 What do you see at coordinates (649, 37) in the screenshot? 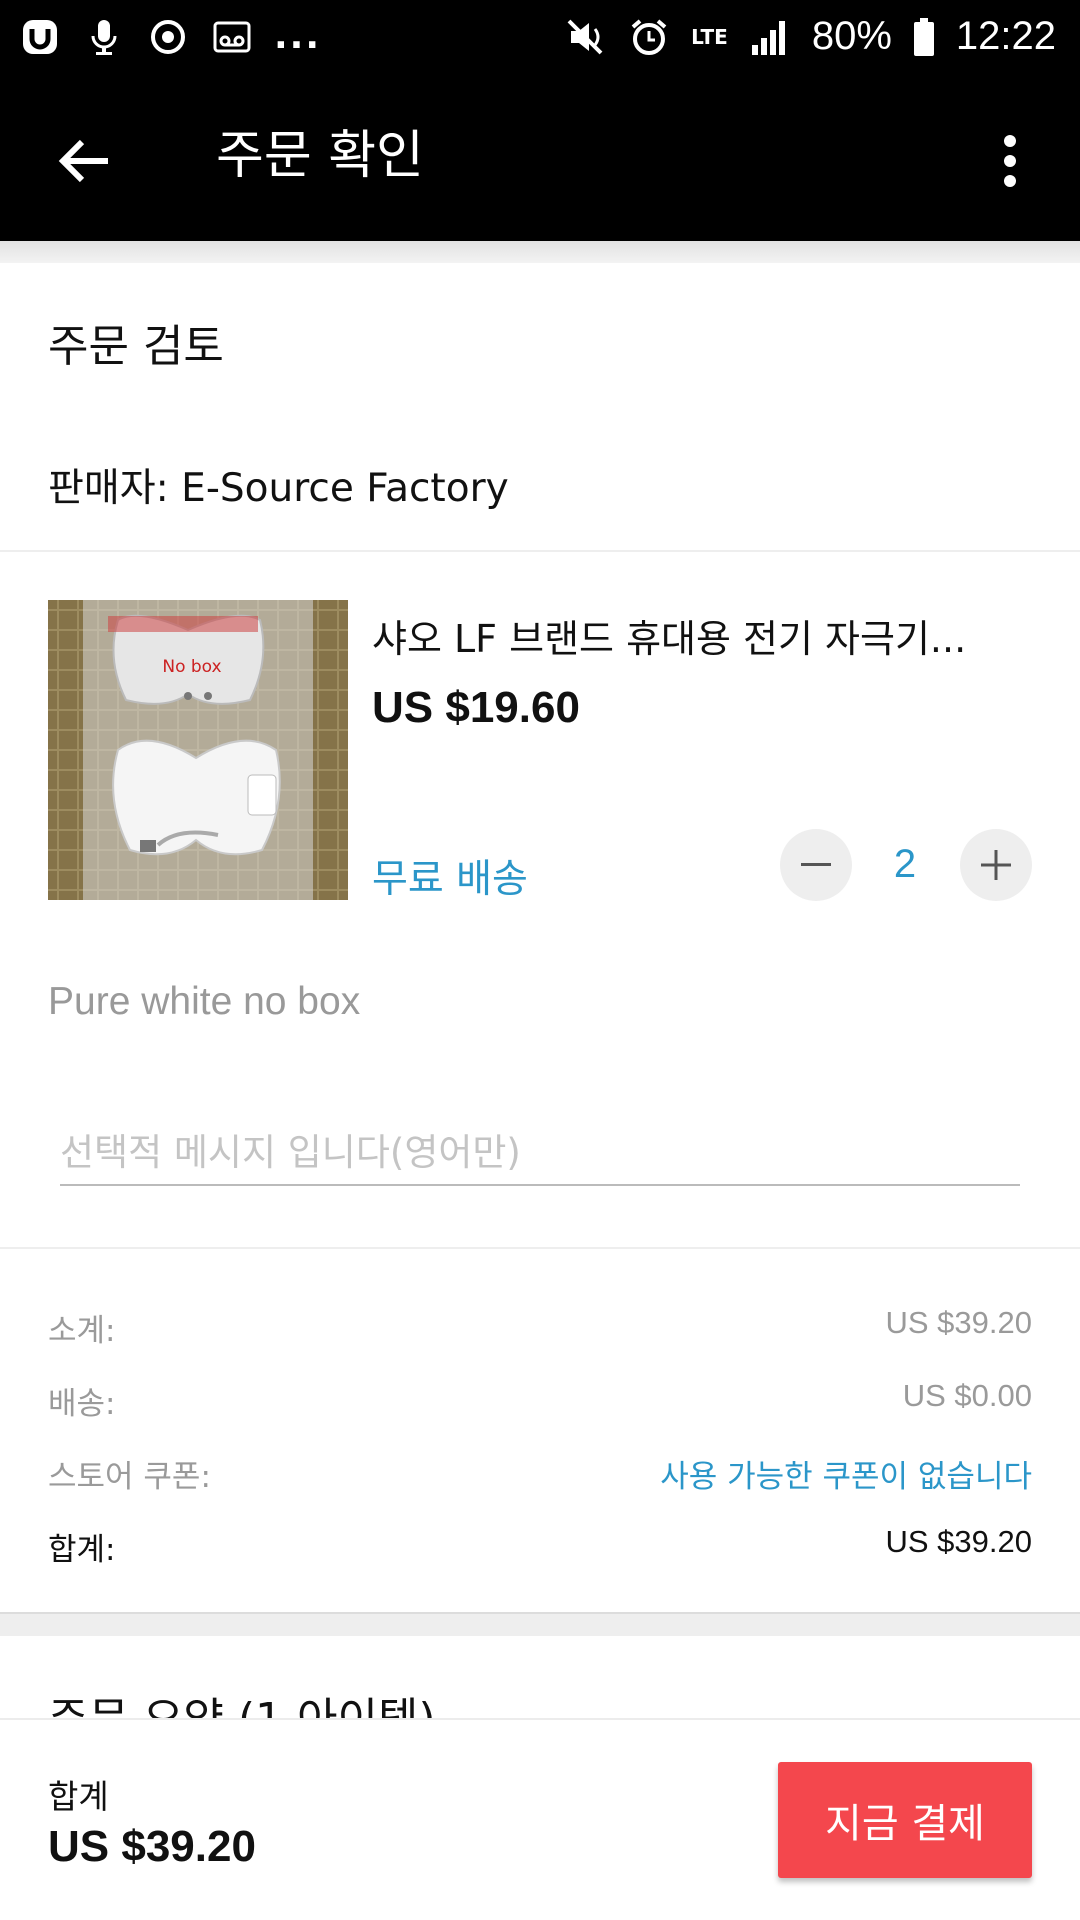
I see `alarm-icon` at bounding box center [649, 37].